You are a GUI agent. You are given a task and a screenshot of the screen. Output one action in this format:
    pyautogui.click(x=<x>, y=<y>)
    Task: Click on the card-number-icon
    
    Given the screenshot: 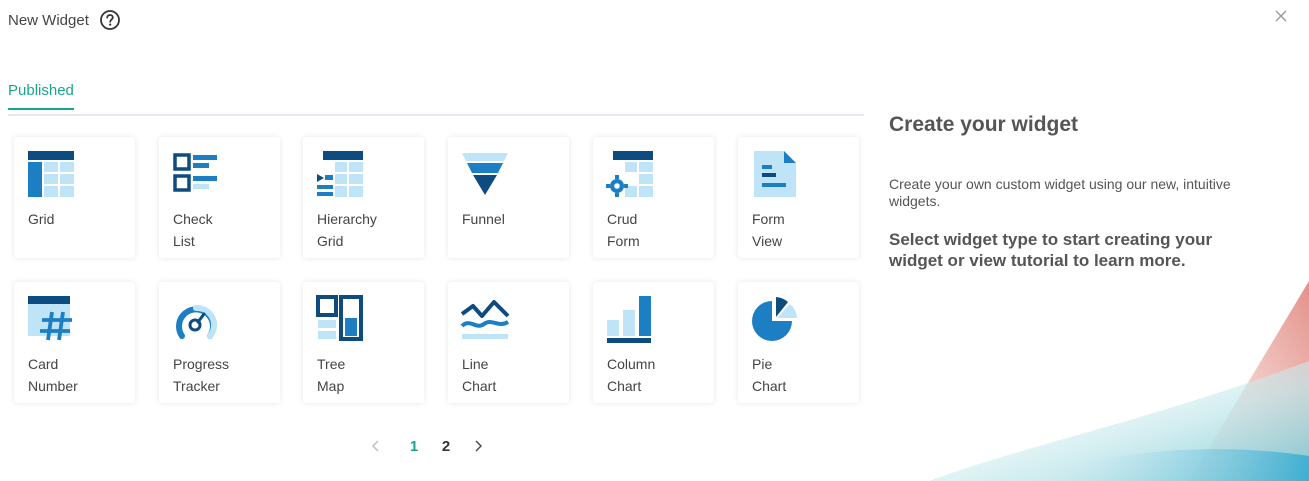 What is the action you would take?
    pyautogui.click(x=50, y=318)
    